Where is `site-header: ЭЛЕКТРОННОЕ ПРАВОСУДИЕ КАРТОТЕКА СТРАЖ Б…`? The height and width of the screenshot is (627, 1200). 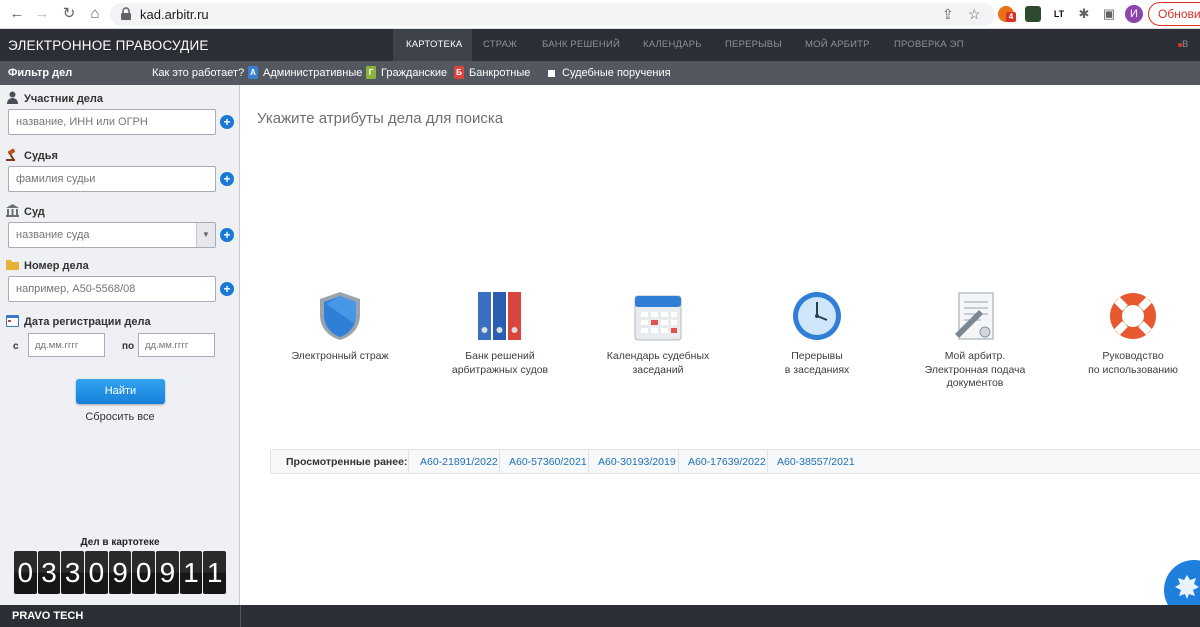
site-header: ЭЛЕКТРОННОЕ ПРАВОСУДИЕ КАРТОТЕКА СТРАЖ Б… is located at coordinates (600, 45).